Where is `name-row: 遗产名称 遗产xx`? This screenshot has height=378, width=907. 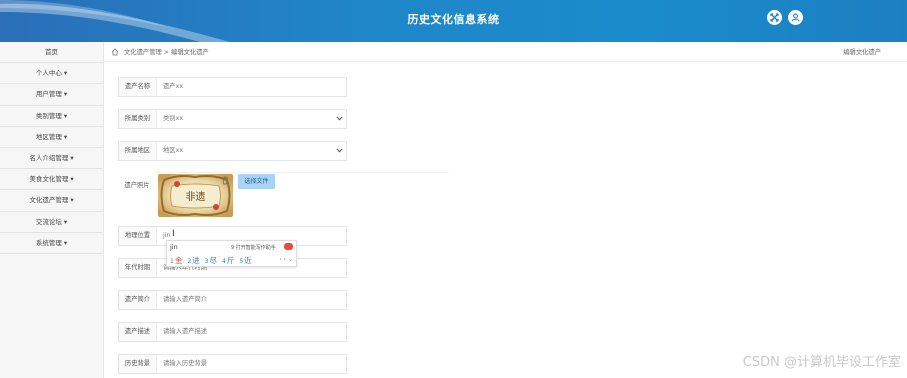
name-row: 遗产名称 遗产xx is located at coordinates (232, 87).